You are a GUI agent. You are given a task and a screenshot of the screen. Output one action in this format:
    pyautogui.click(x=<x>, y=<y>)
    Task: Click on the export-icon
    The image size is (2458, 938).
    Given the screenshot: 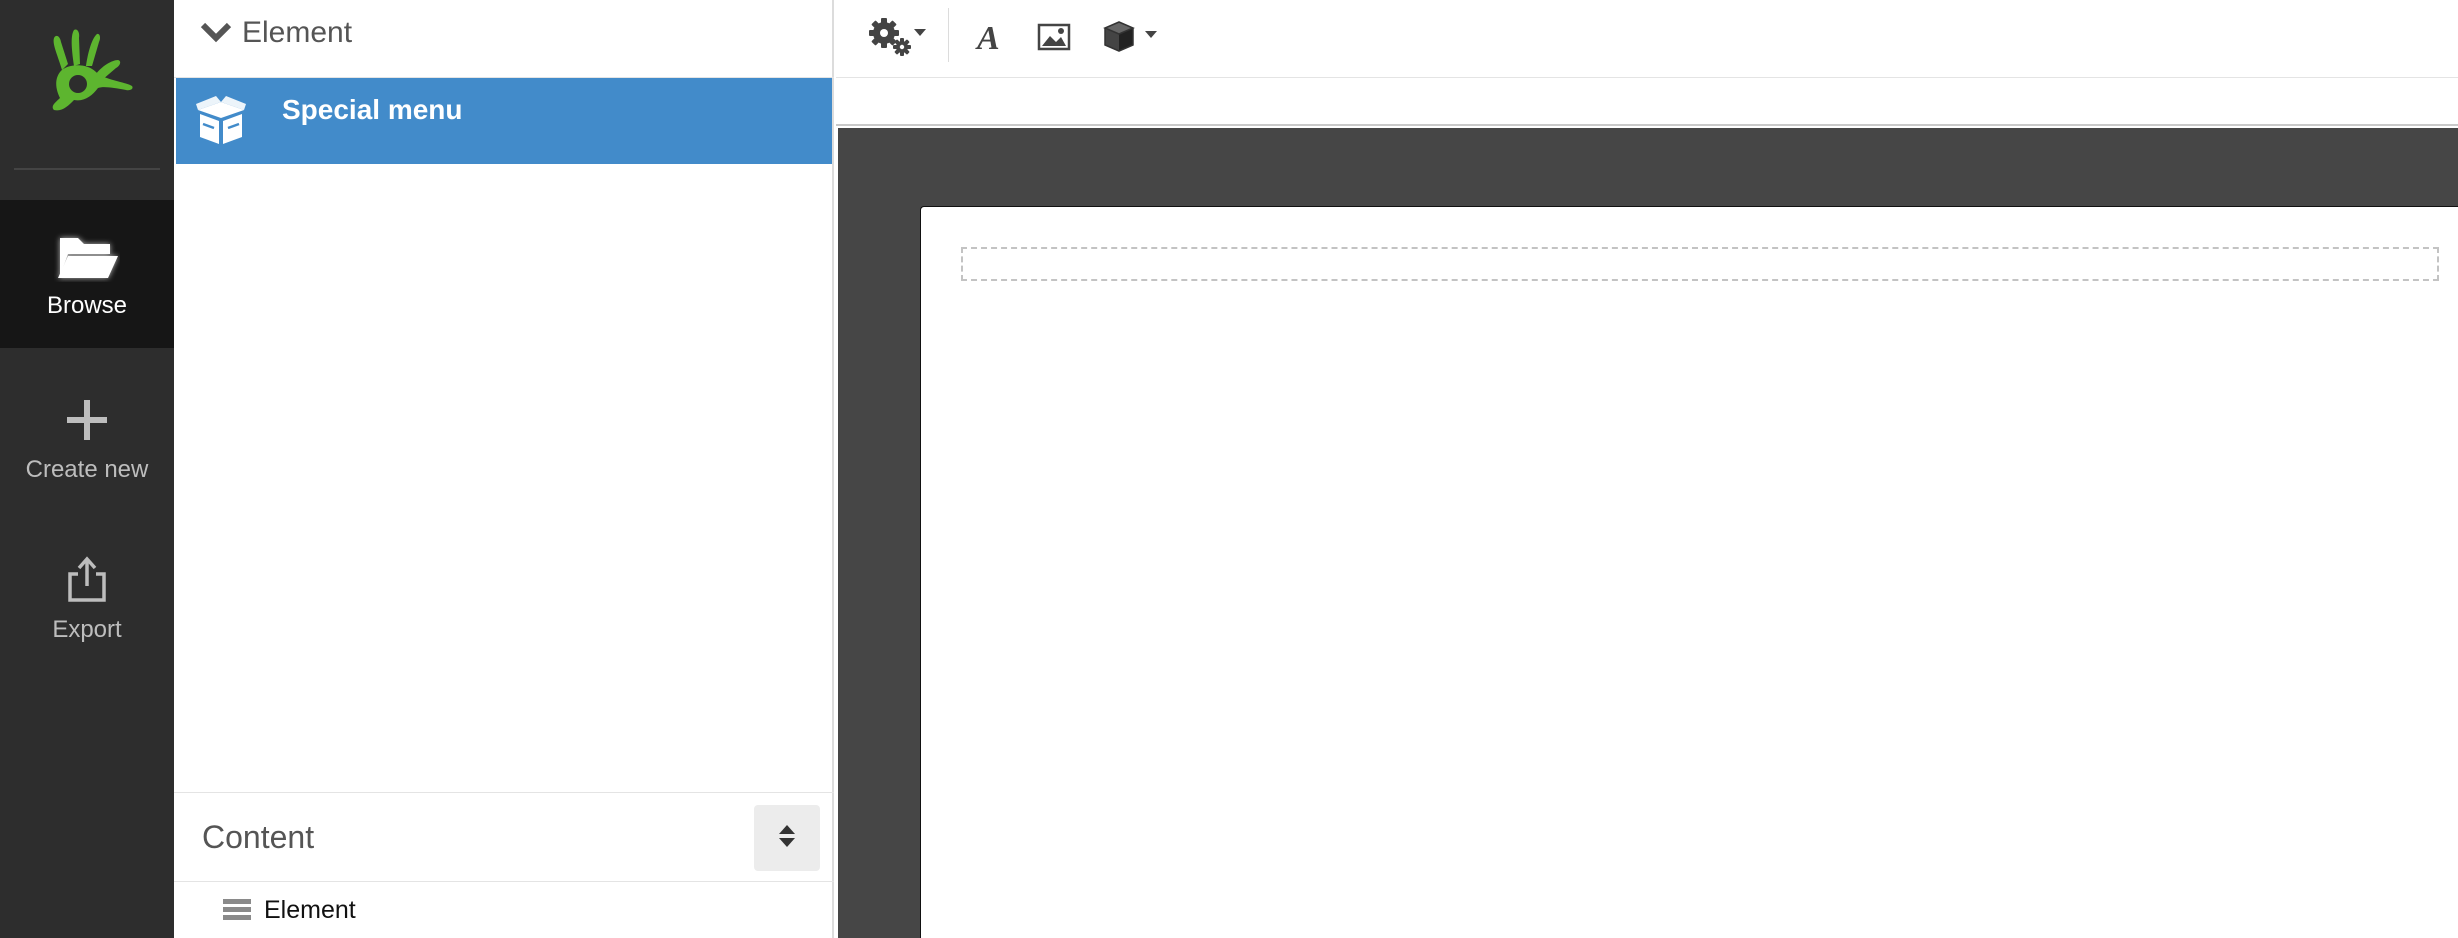 What is the action you would take?
    pyautogui.click(x=87, y=580)
    